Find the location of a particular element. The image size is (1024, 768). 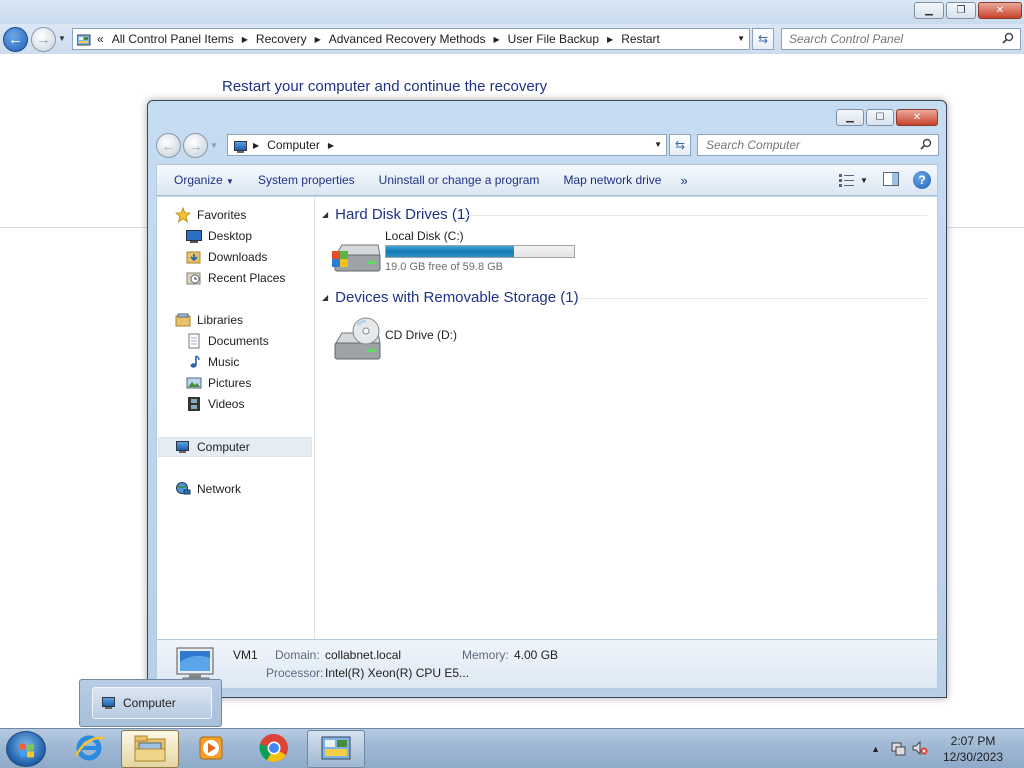

nav-pictures: Pictures is located at coordinates (218, 383).